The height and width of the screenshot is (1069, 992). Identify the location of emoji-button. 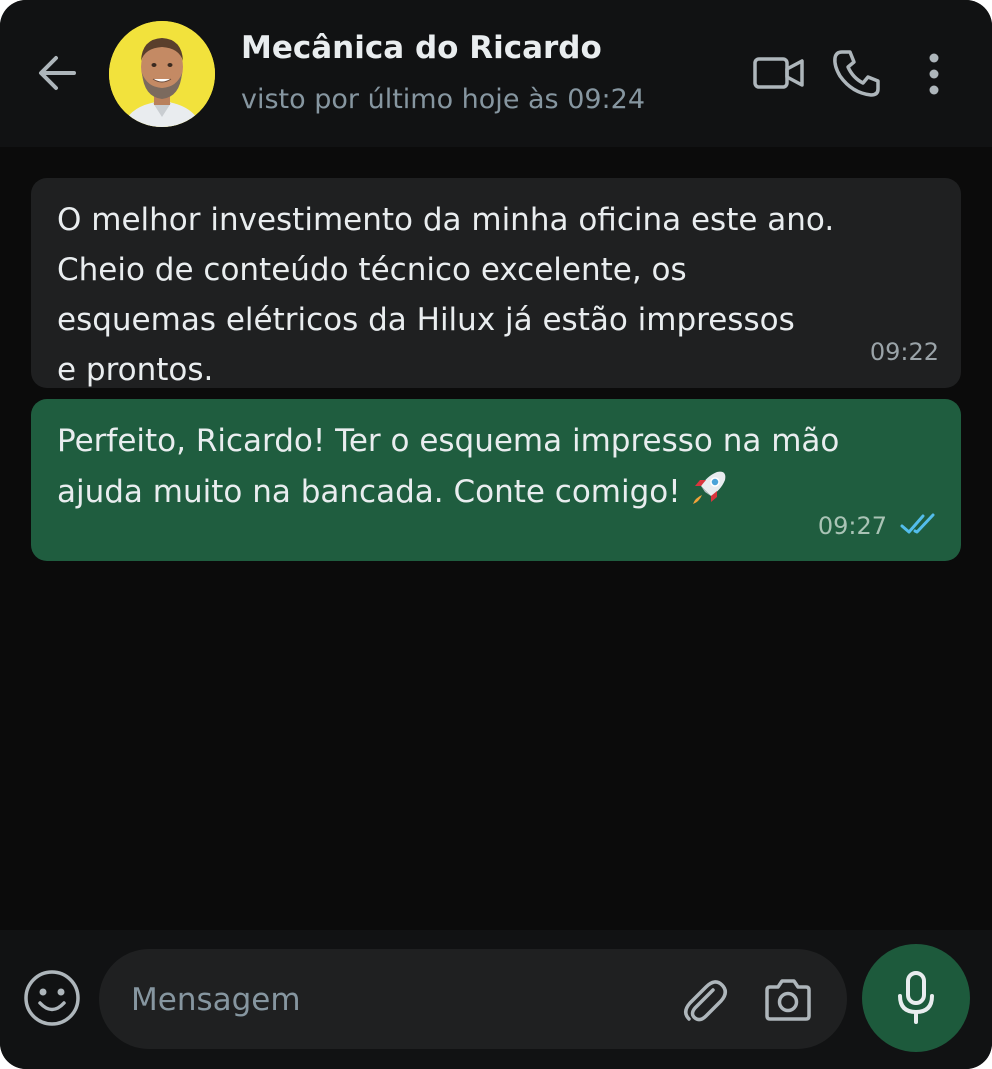
(52, 998).